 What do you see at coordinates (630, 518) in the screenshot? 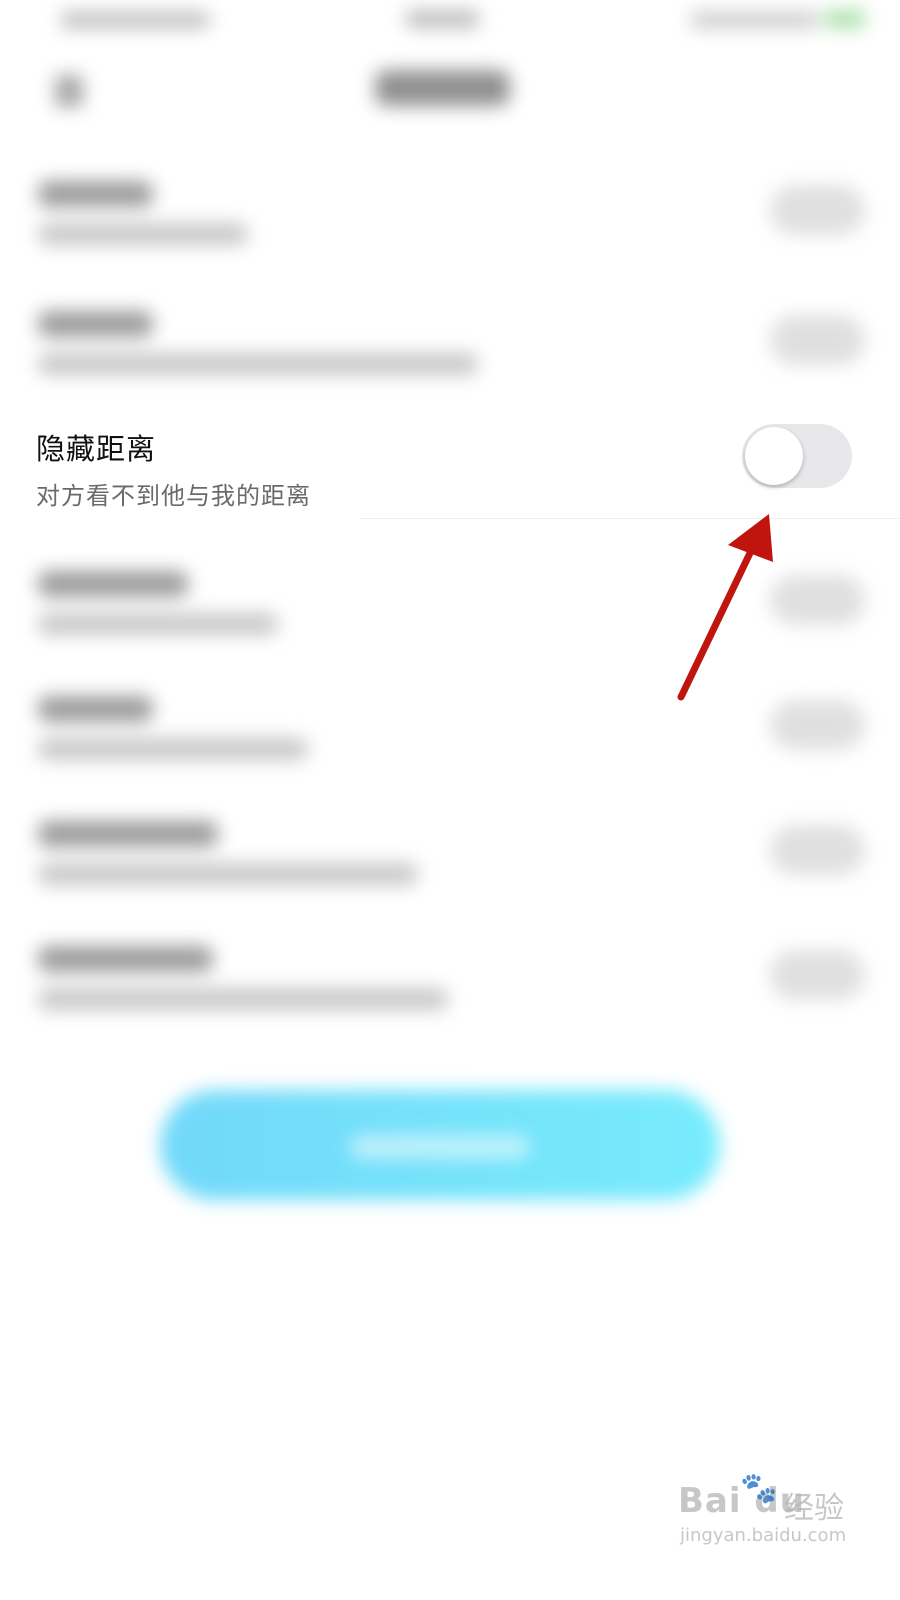
I see `row-divider` at bounding box center [630, 518].